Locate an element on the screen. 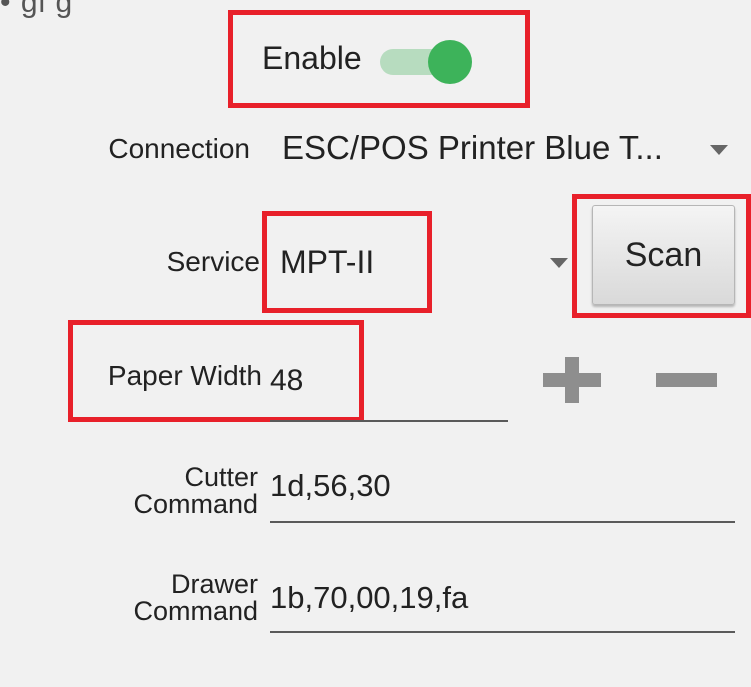 The height and width of the screenshot is (687, 751). enable-label: Enable is located at coordinates (312, 58).